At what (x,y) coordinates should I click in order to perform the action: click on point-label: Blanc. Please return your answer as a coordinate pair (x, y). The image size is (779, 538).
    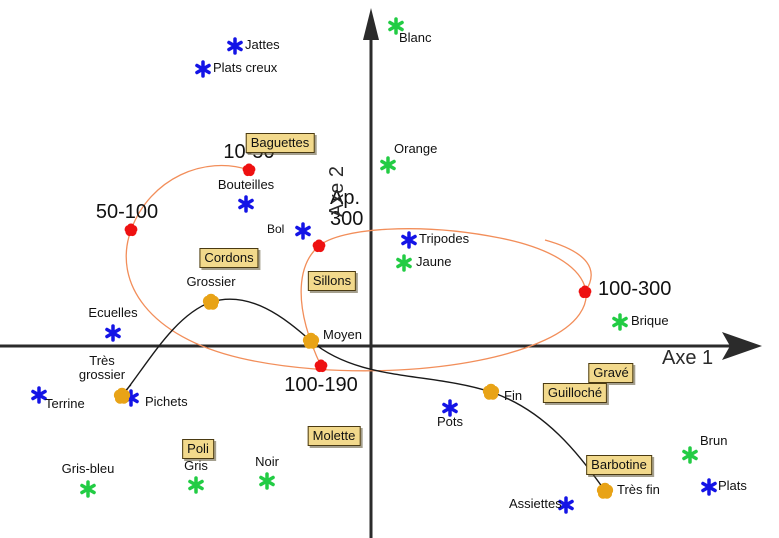
    Looking at the image, I should click on (415, 37).